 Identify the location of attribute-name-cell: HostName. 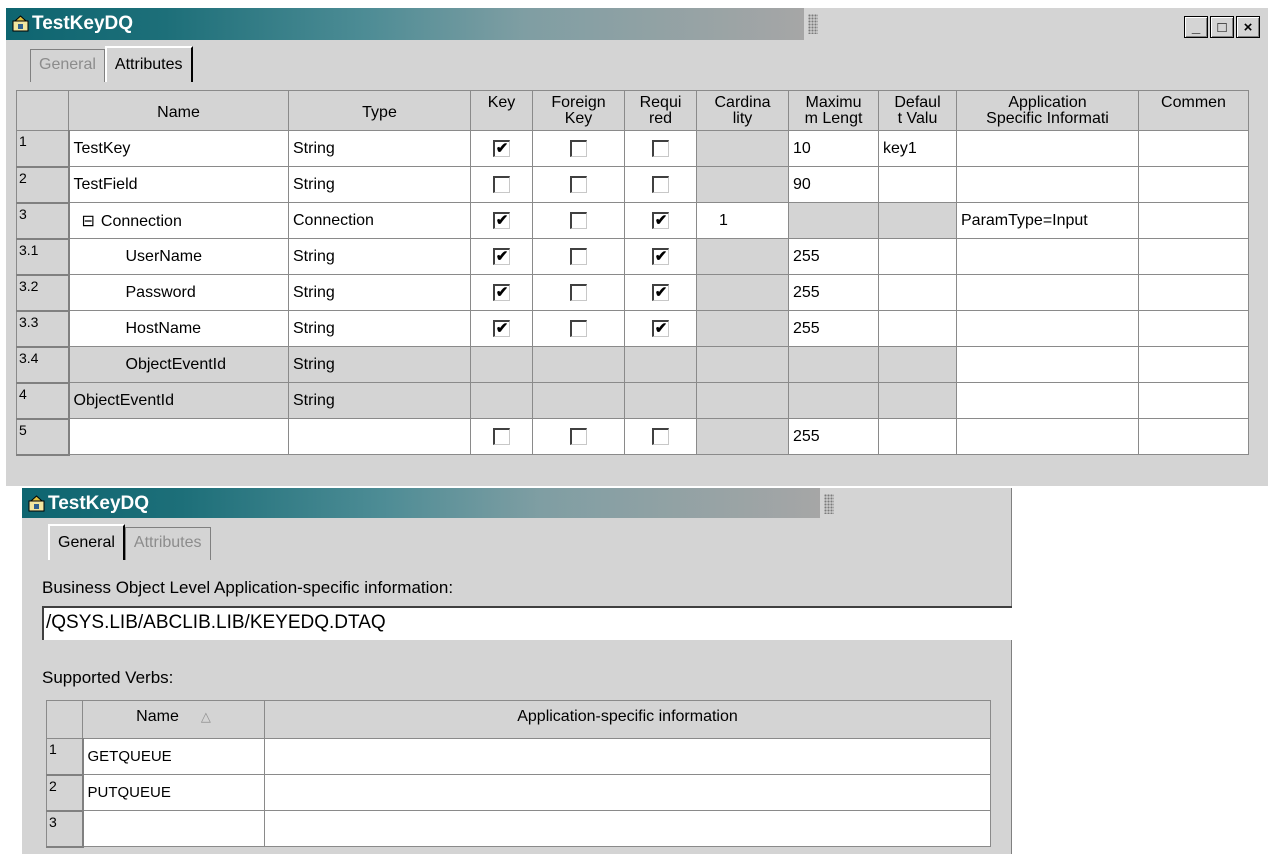
(178, 328).